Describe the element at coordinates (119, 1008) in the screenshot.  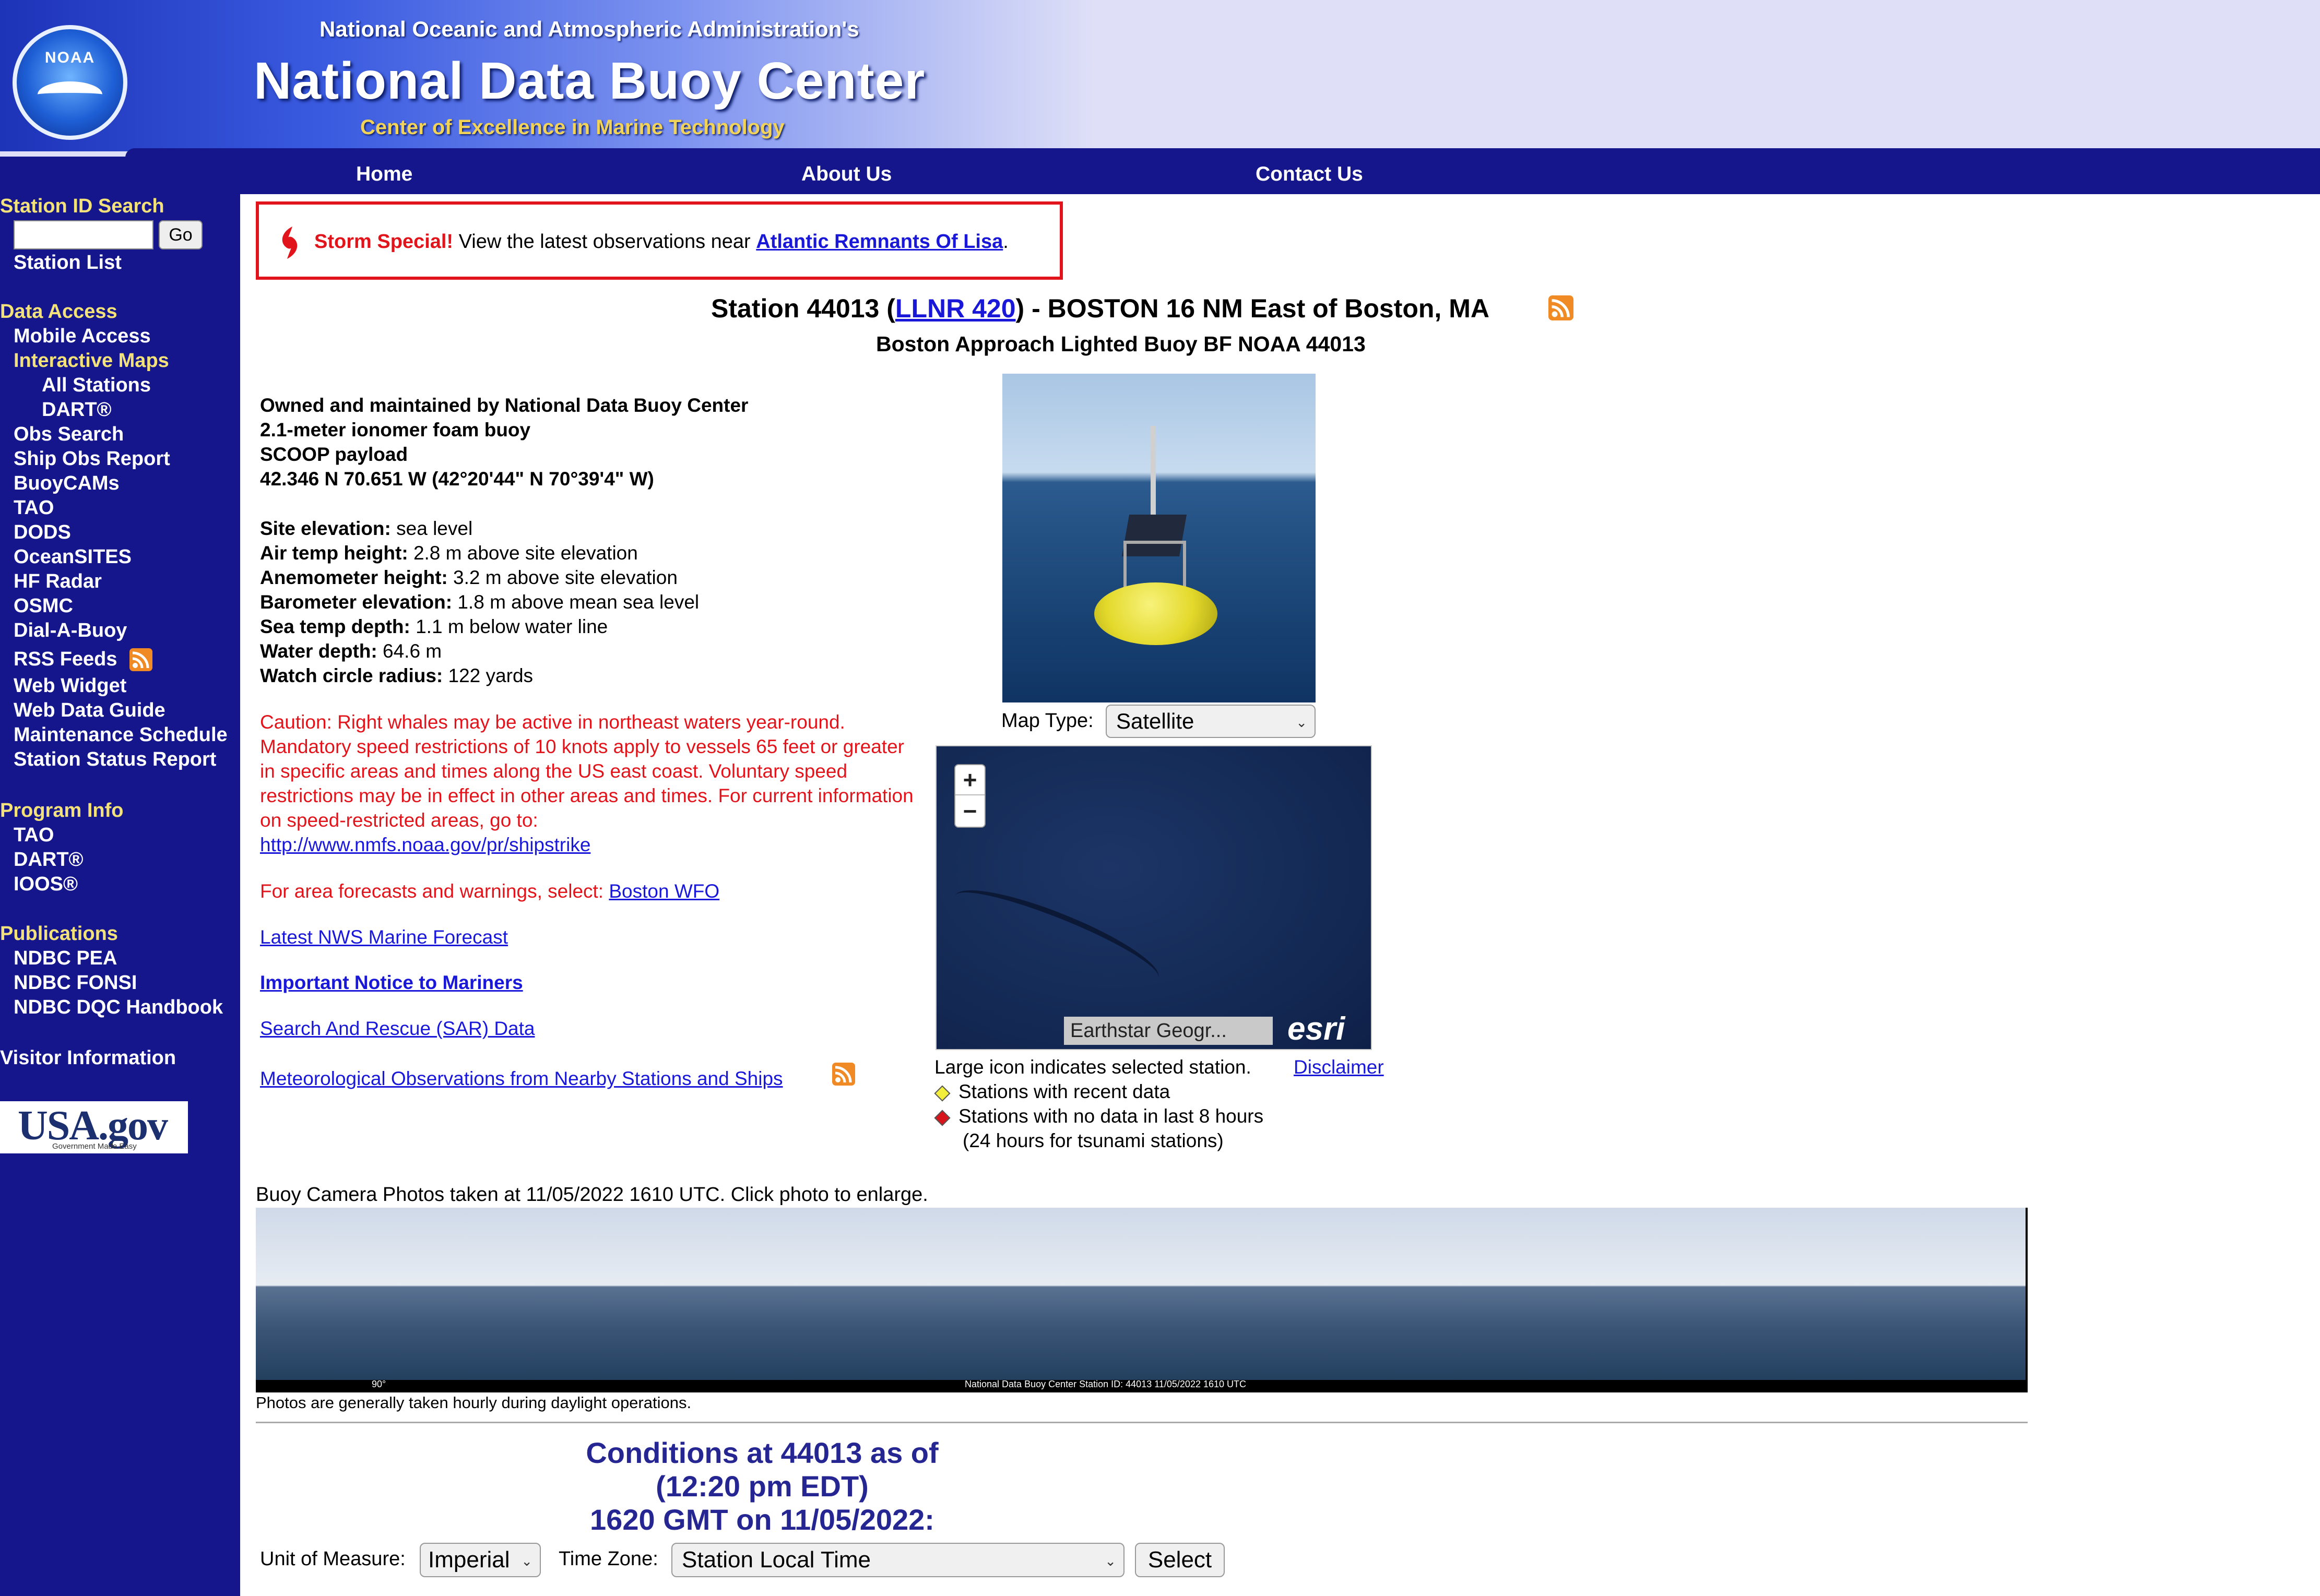
I see `sidebar-item-dqc-handbook: NDBC DQC Handbook` at that location.